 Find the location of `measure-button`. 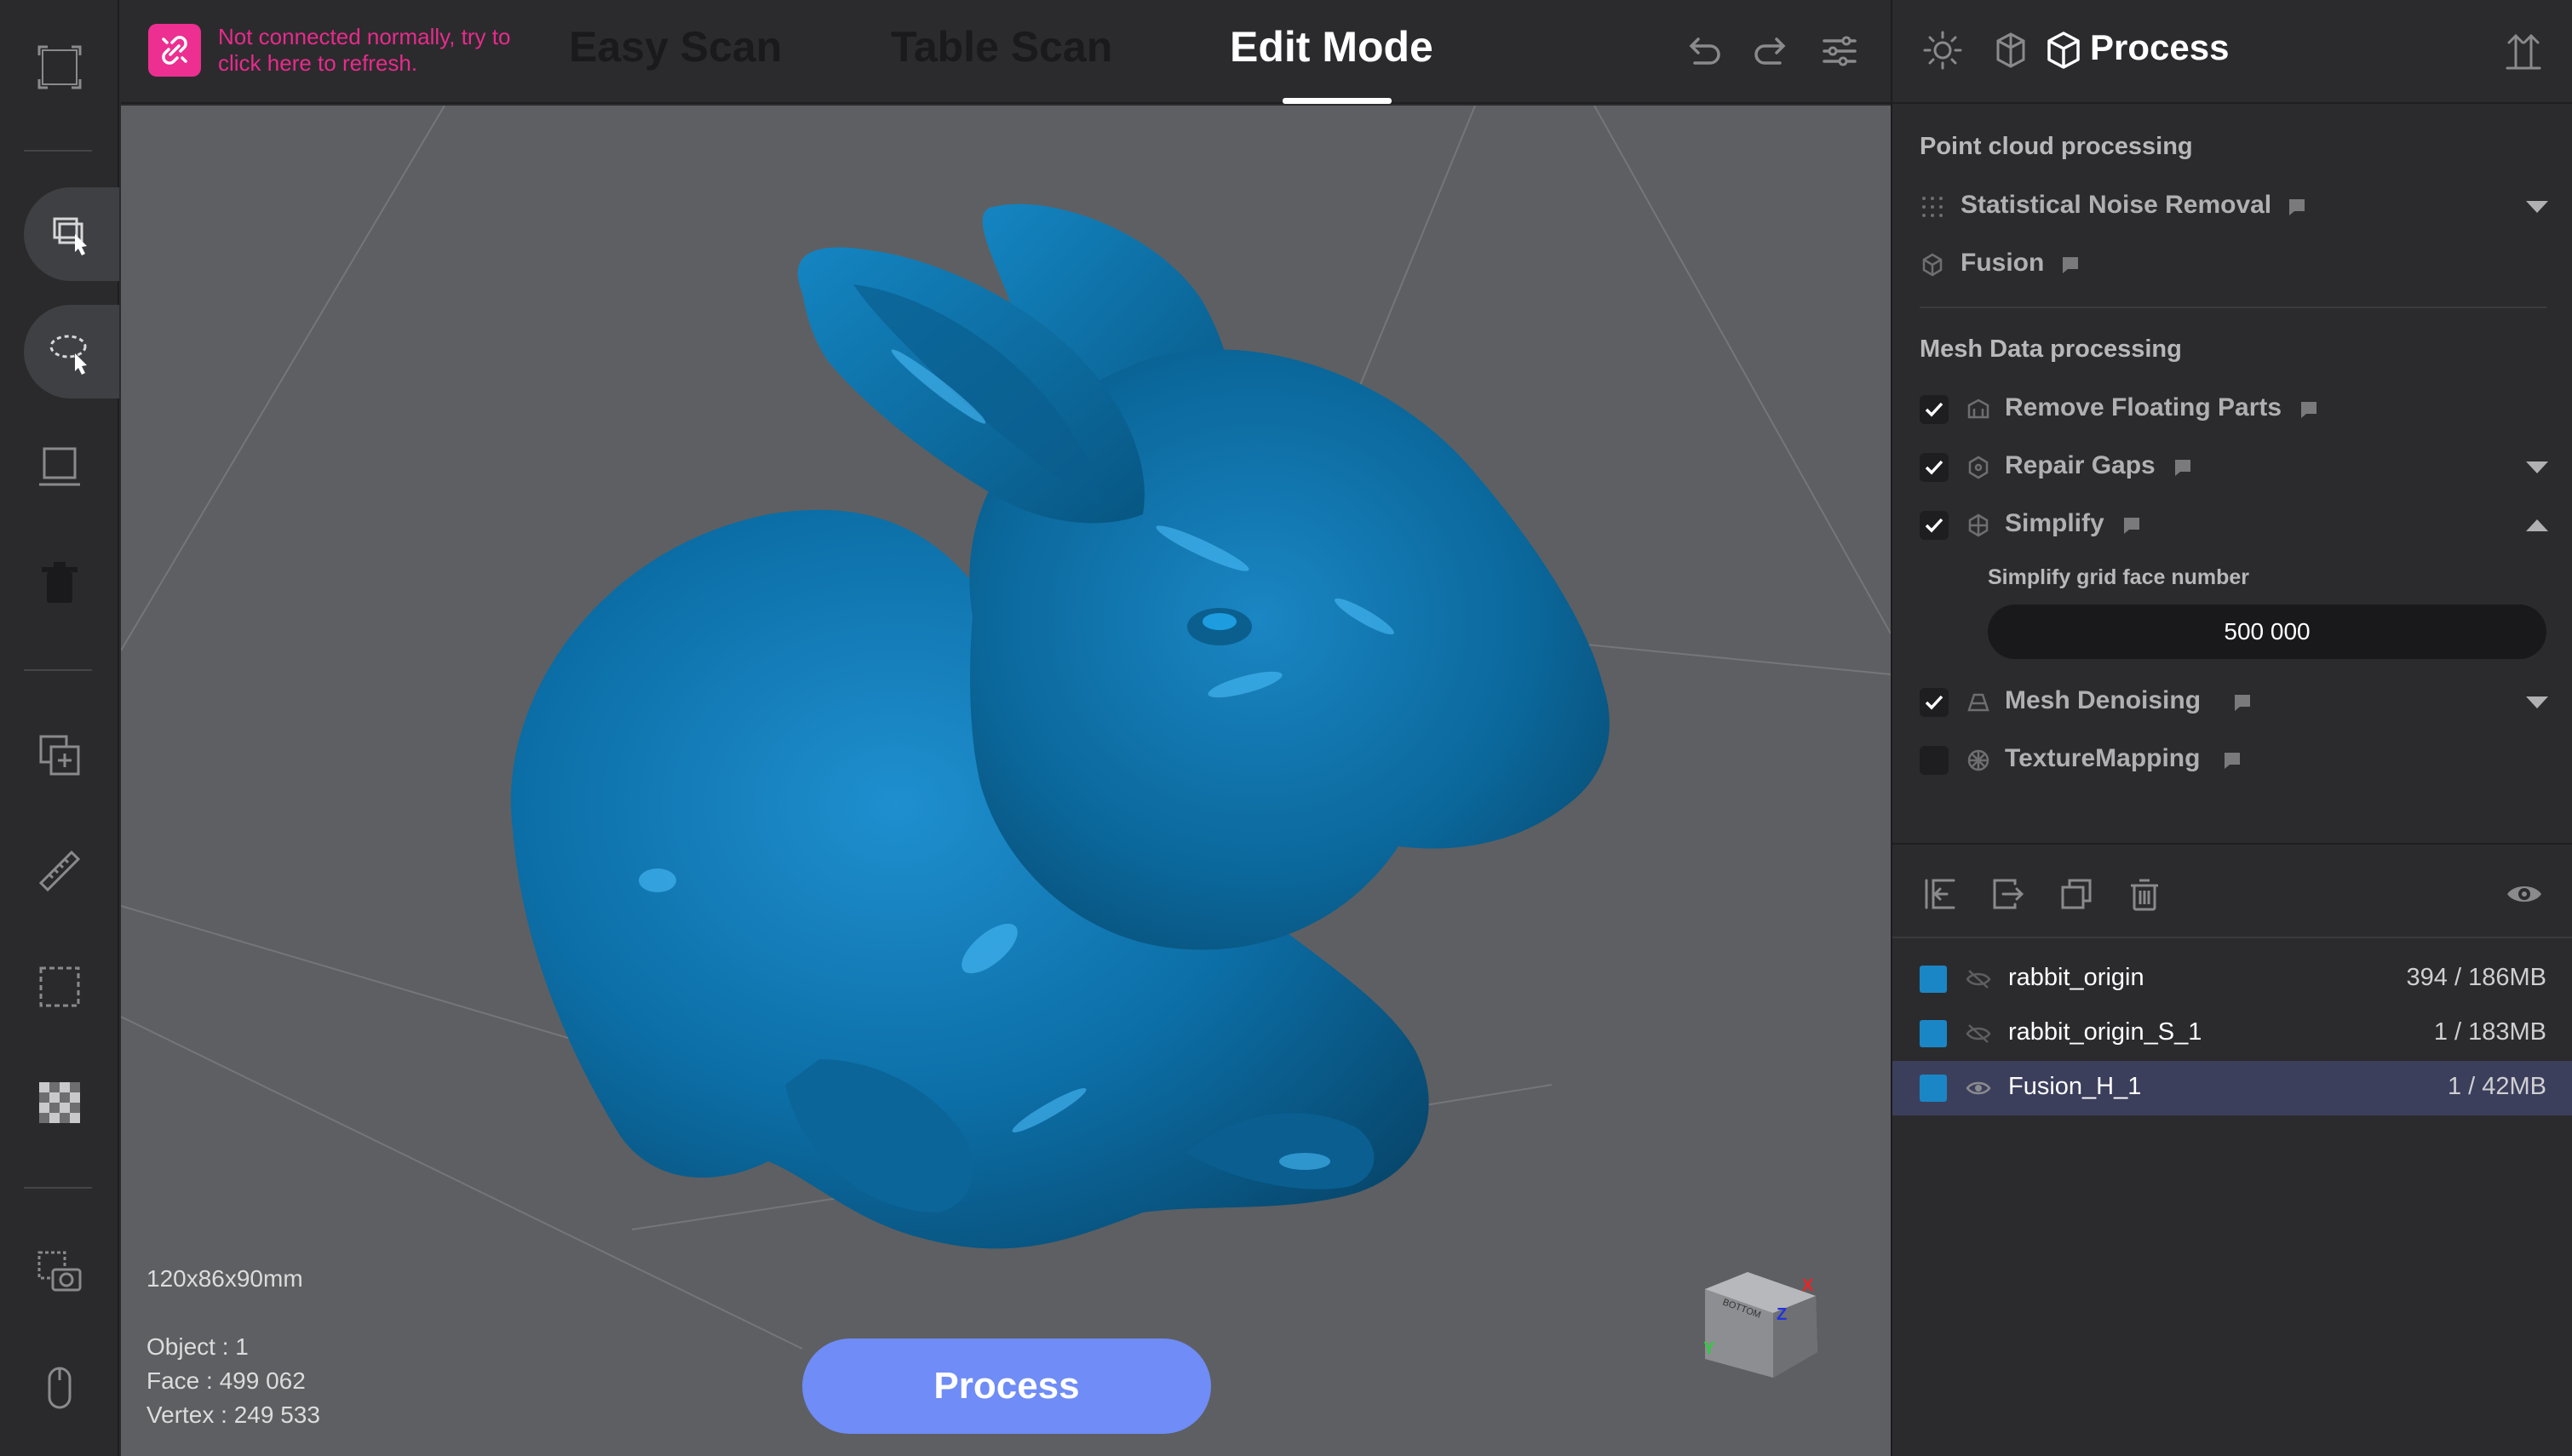

measure-button is located at coordinates (60, 871).